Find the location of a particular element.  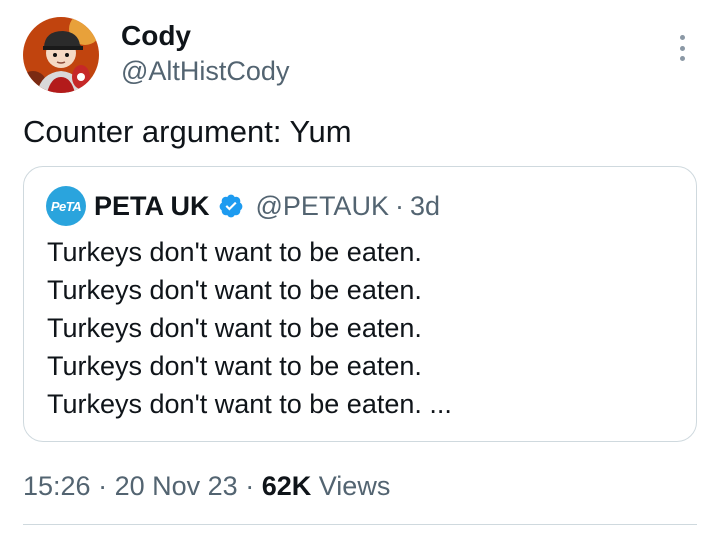

views-count: 62K is located at coordinates (287, 486).